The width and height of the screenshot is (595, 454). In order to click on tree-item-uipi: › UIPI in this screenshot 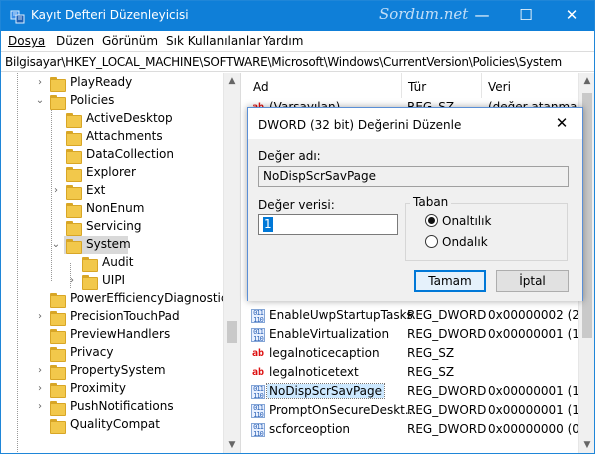, I will do `click(120, 281)`.